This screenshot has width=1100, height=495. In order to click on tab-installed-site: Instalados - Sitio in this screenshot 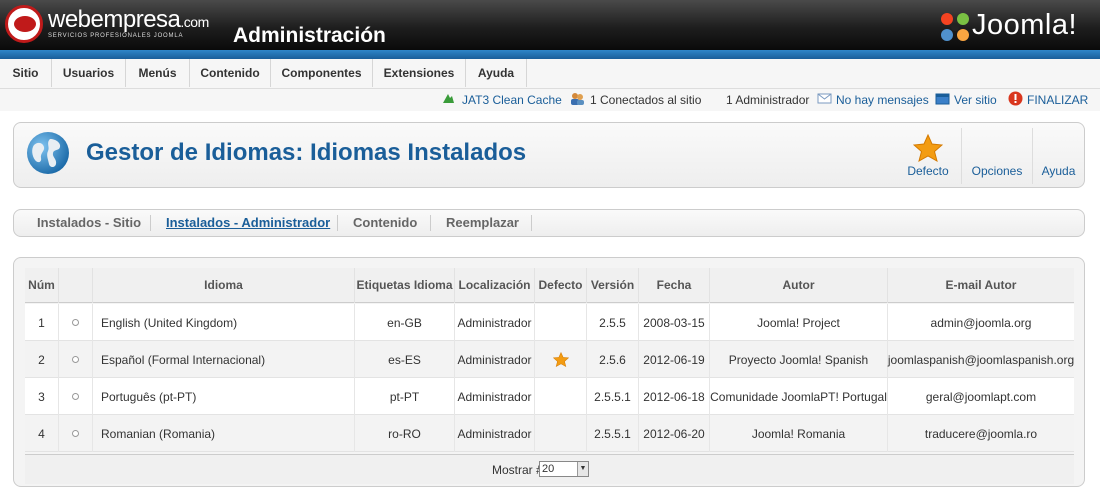, I will do `click(89, 223)`.